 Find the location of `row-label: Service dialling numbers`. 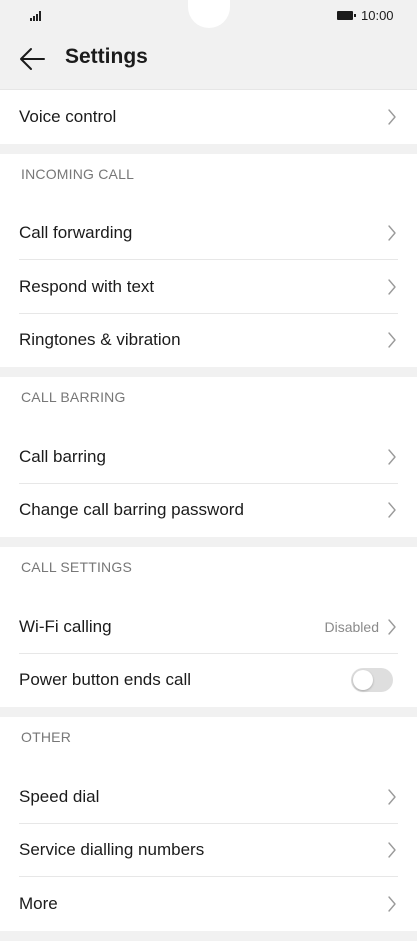

row-label: Service dialling numbers is located at coordinates (112, 850).